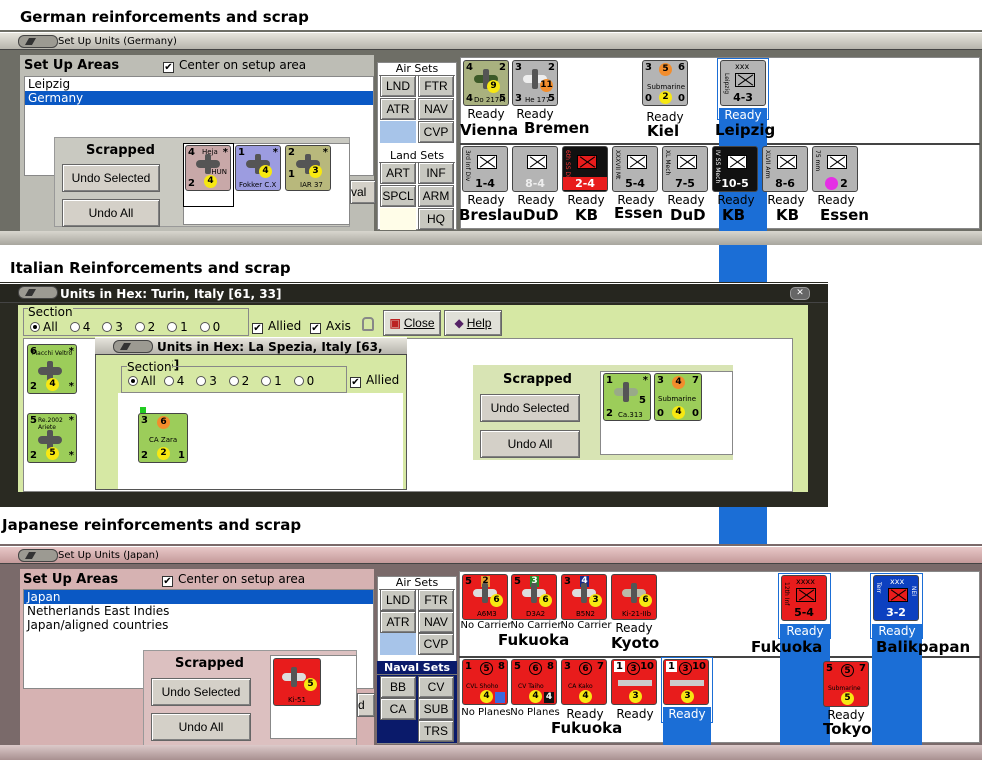  What do you see at coordinates (412, 323) in the screenshot?
I see `close-button: ▣ Close` at bounding box center [412, 323].